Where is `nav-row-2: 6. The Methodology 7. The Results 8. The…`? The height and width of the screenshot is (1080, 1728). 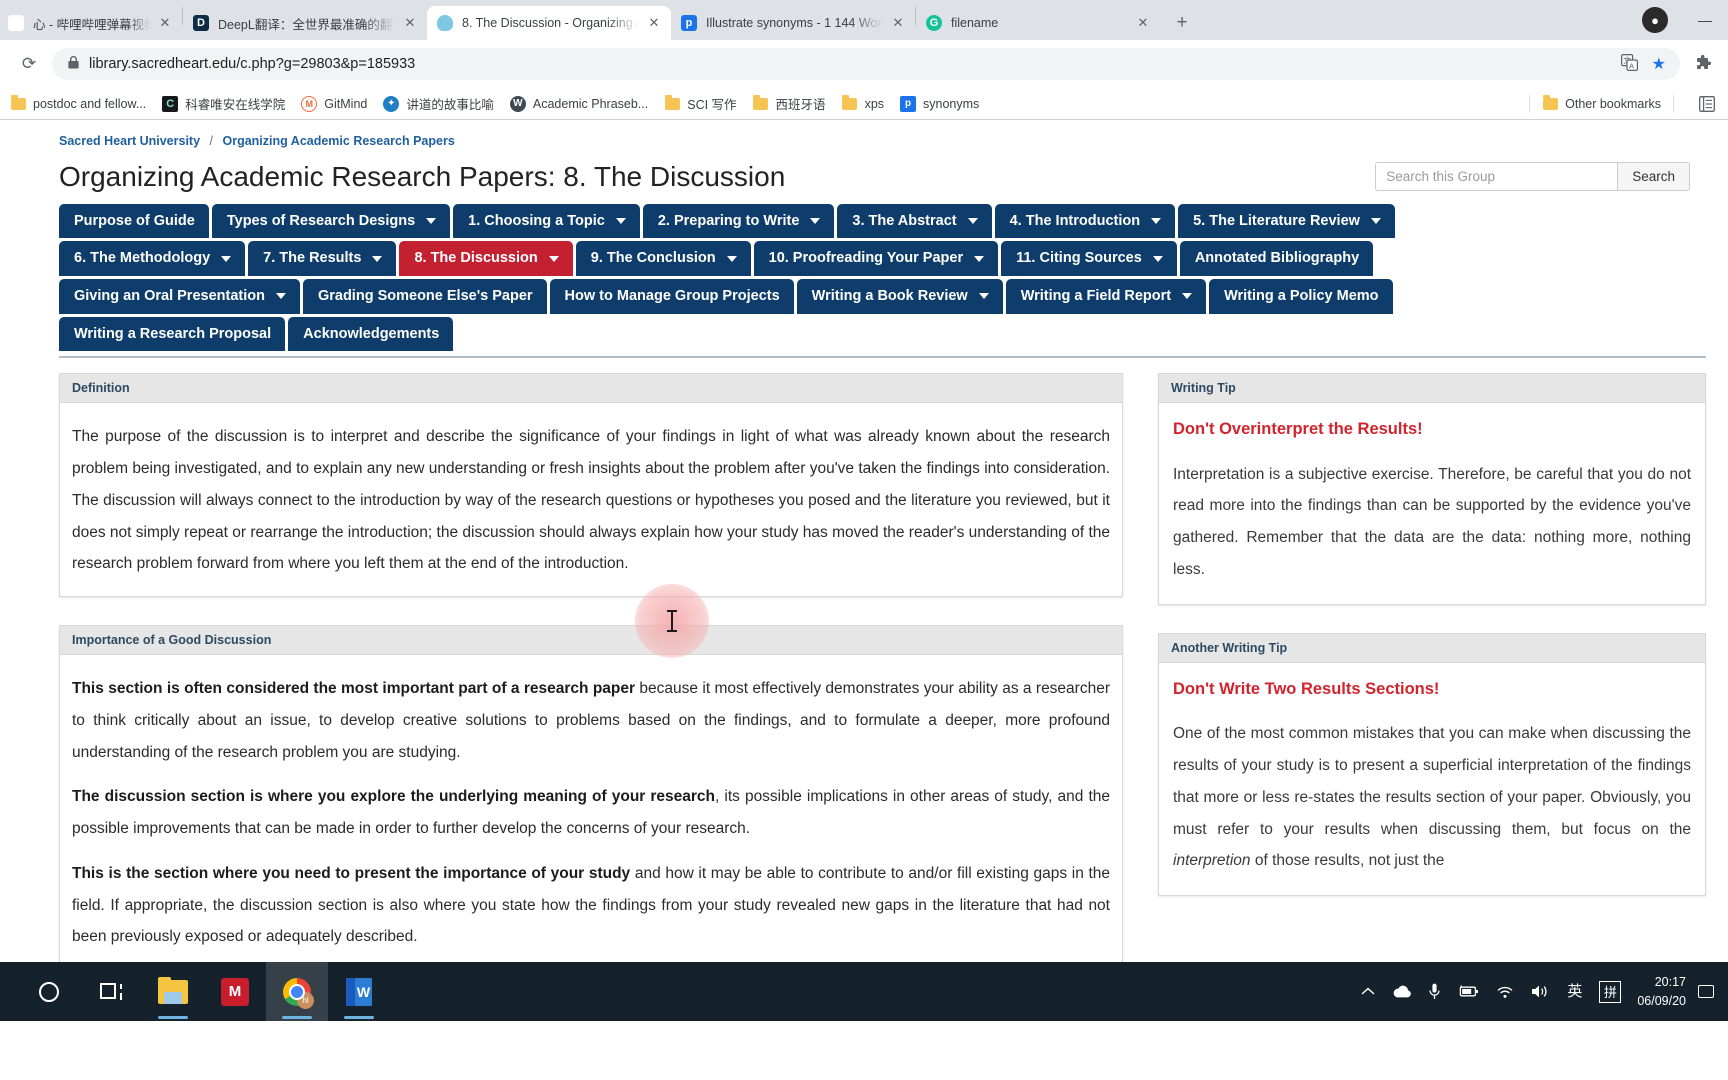 nav-row-2: 6. The Methodology 7. The Results 8. The… is located at coordinates (882, 258).